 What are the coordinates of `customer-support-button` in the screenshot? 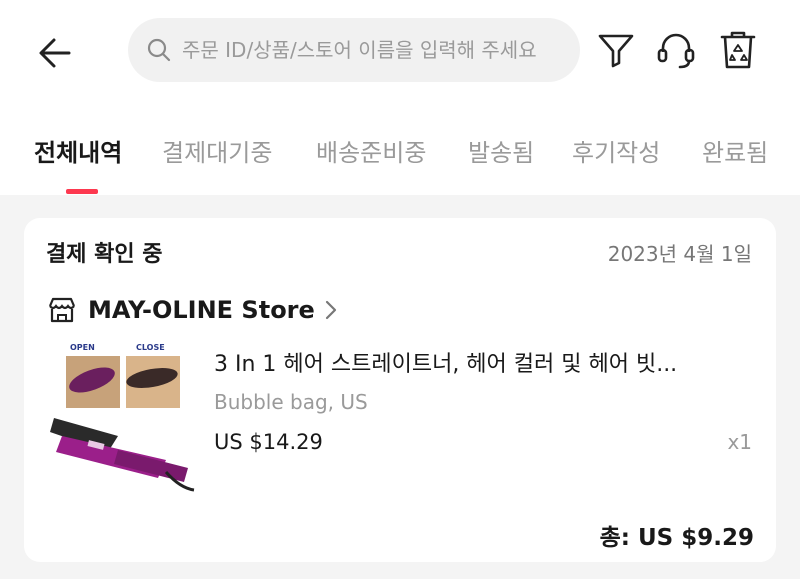 It's located at (676, 50).